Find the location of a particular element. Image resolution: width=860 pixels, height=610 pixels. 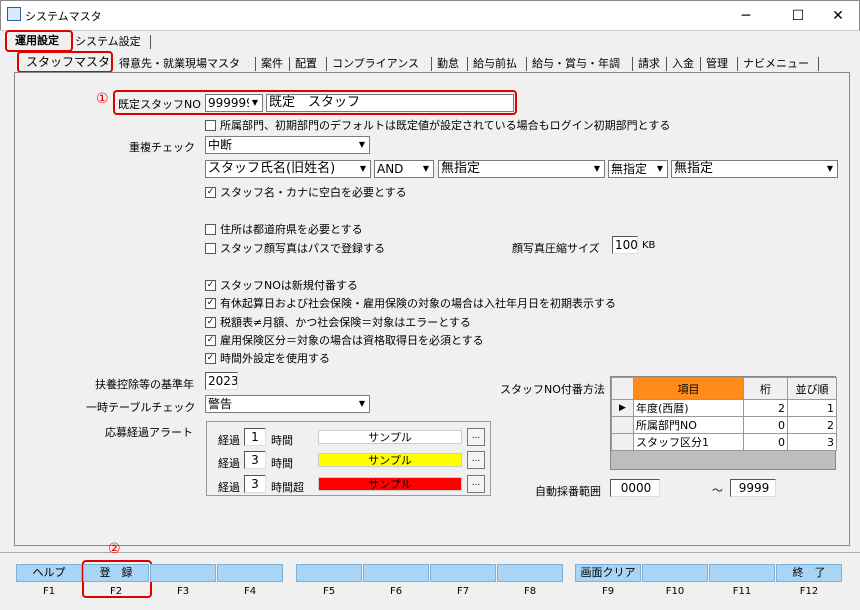

table-row: スタッフ区分1 0 3 is located at coordinates (724, 442).